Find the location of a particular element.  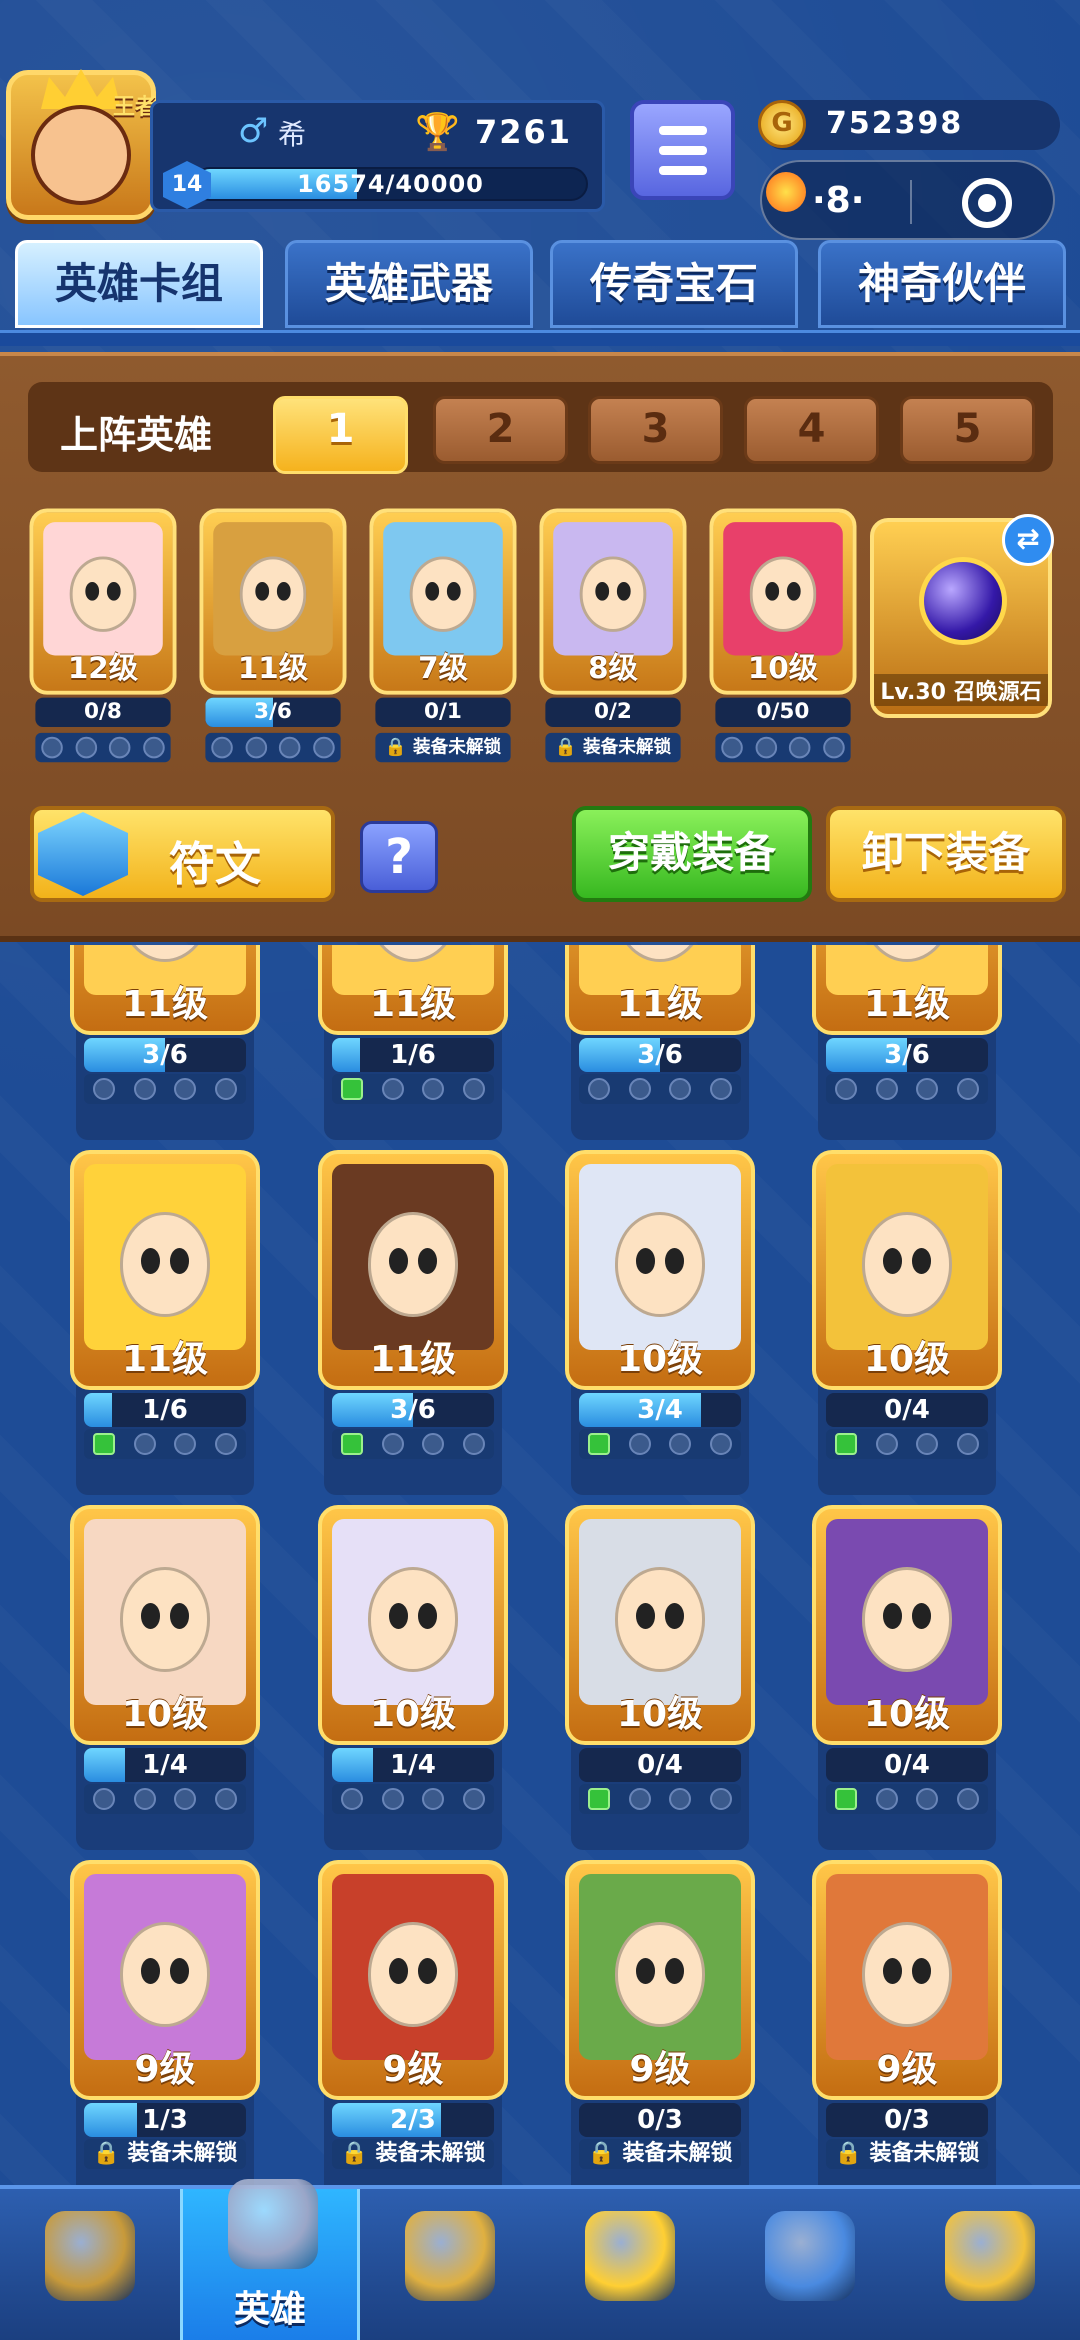

nav-item-knight-helmet: 英雄 is located at coordinates (270, 2259).